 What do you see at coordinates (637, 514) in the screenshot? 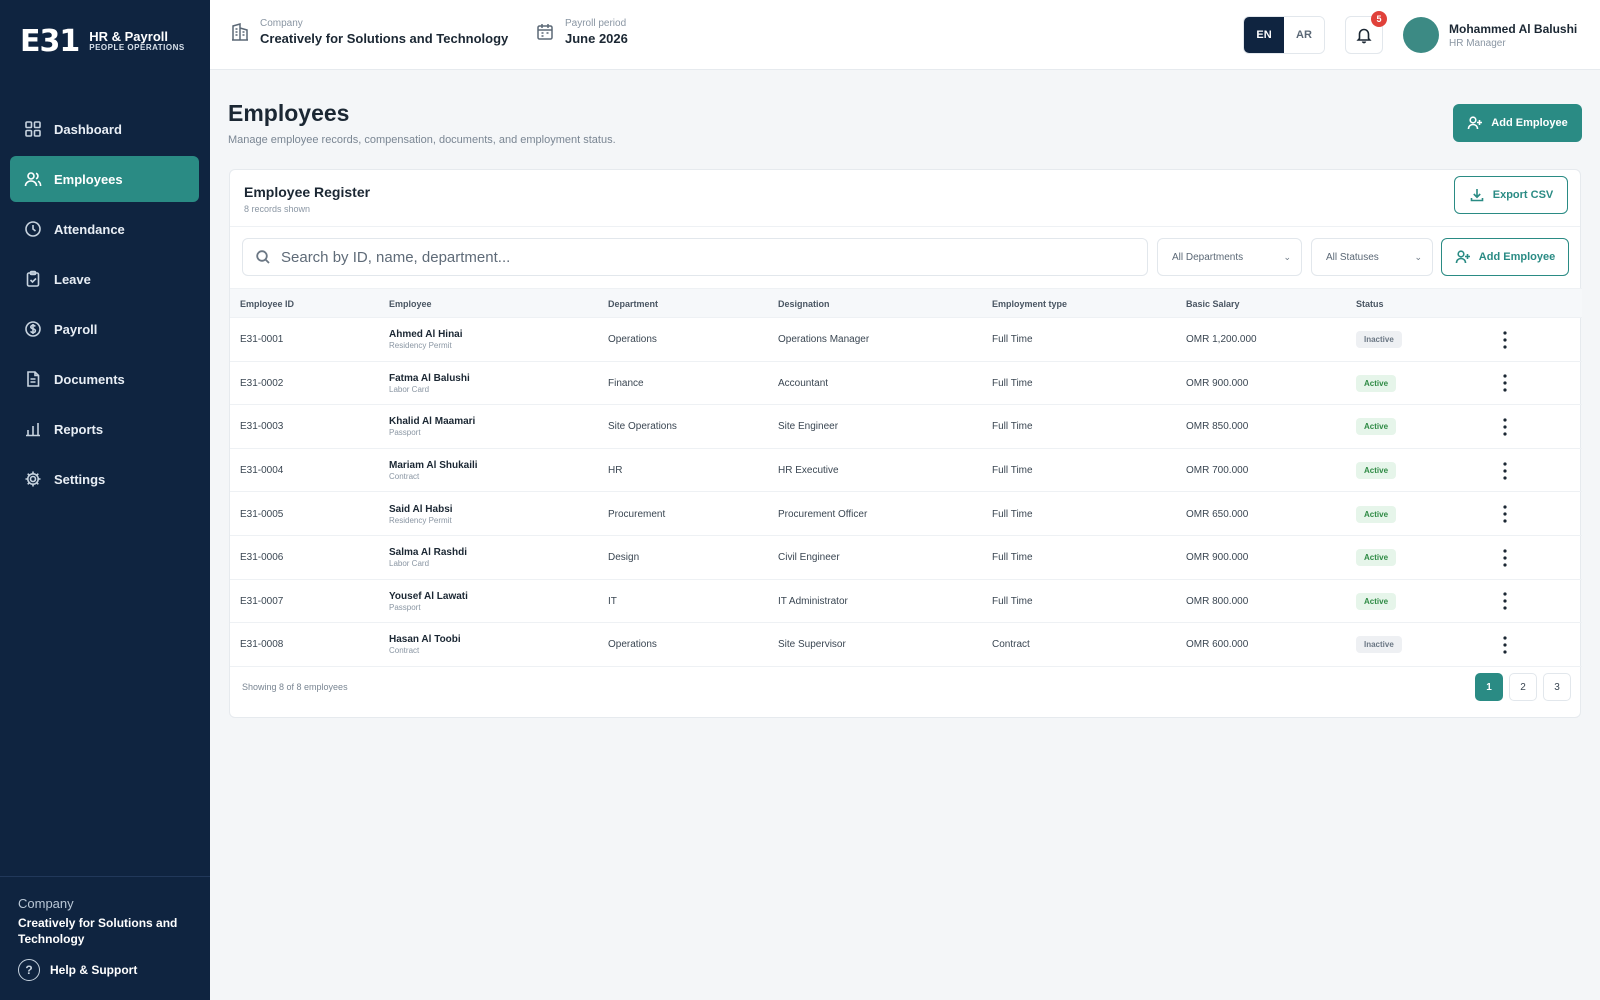
I see `department: Procurement` at bounding box center [637, 514].